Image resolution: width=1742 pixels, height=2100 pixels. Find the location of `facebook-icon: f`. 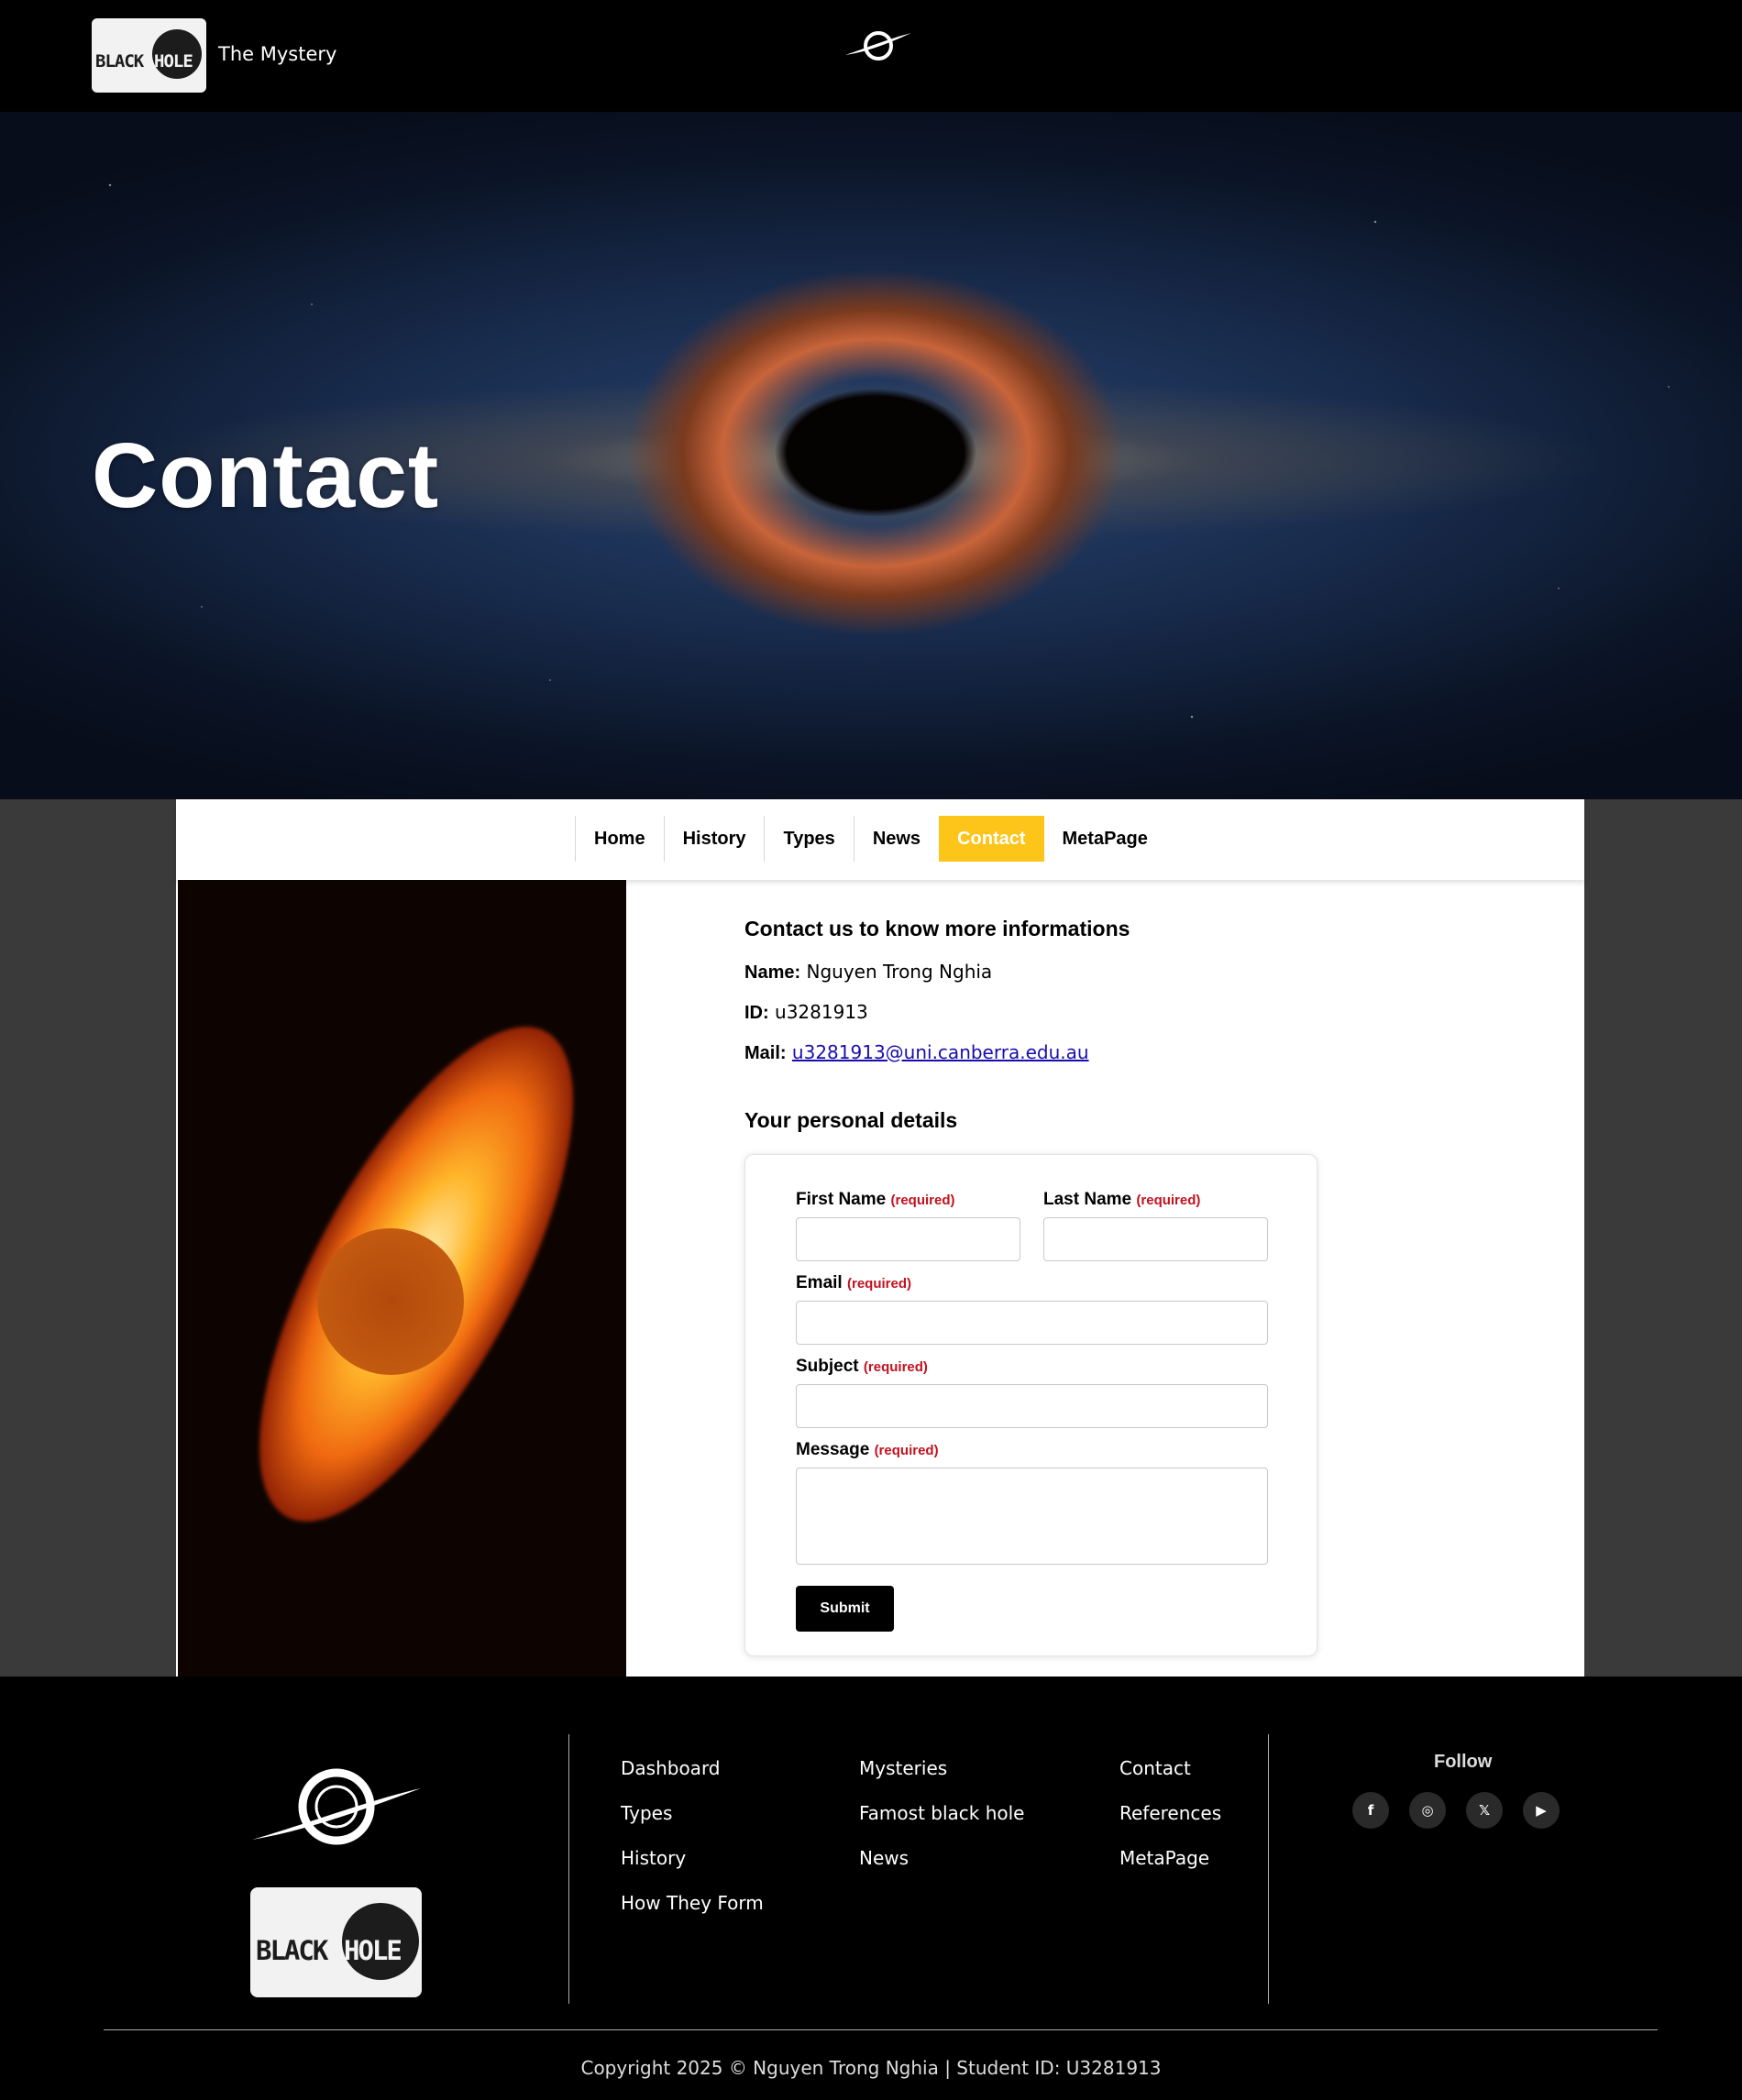

facebook-icon: f is located at coordinates (1370, 1810).